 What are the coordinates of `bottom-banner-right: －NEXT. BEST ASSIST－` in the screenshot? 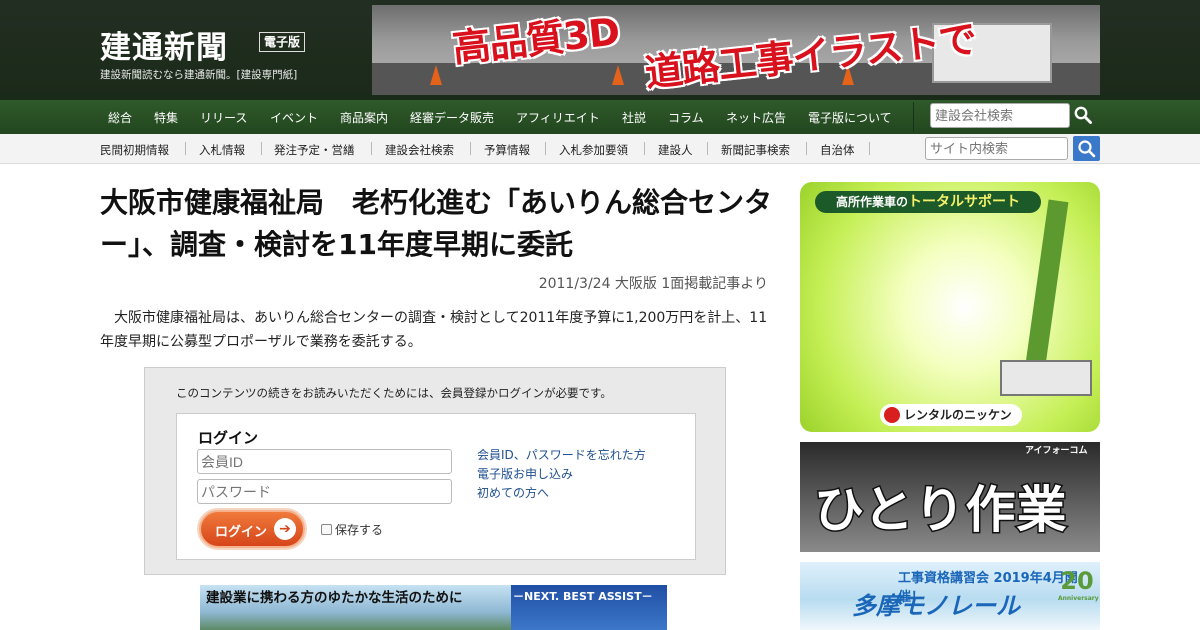 It's located at (589, 607).